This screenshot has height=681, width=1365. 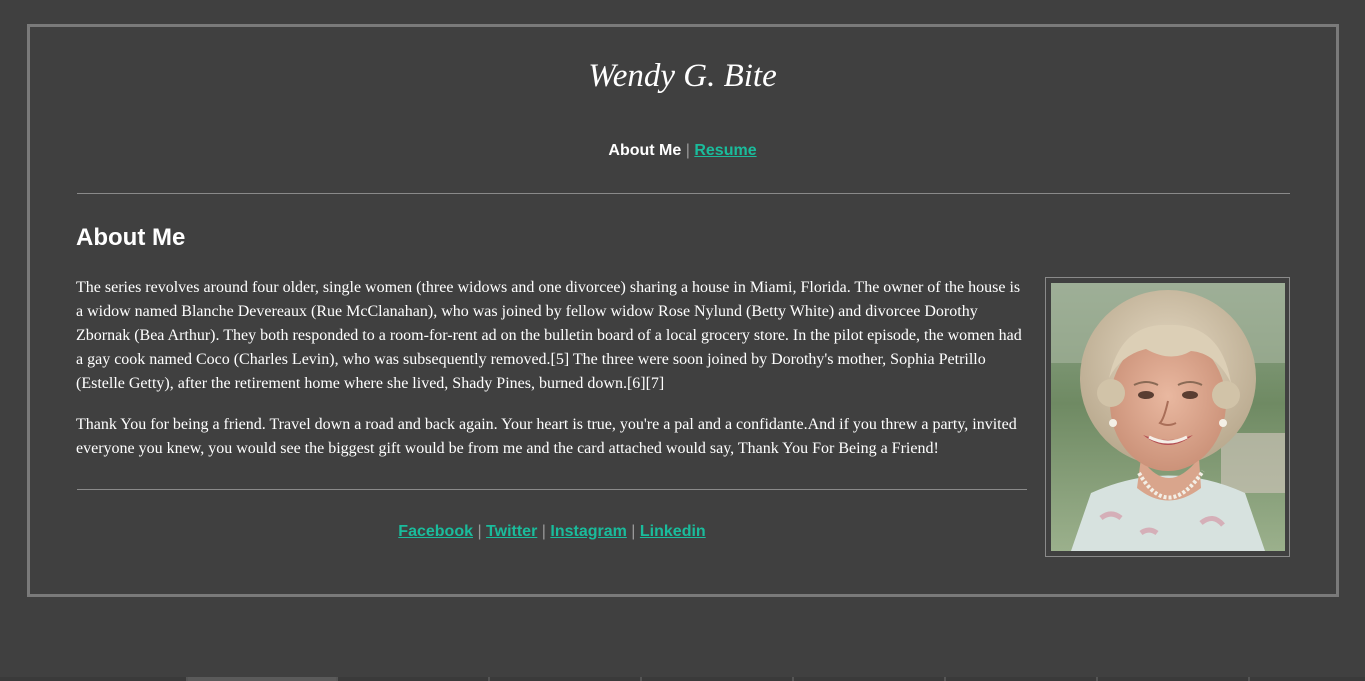 What do you see at coordinates (645, 150) in the screenshot?
I see `nav-current-about-me: About Me` at bounding box center [645, 150].